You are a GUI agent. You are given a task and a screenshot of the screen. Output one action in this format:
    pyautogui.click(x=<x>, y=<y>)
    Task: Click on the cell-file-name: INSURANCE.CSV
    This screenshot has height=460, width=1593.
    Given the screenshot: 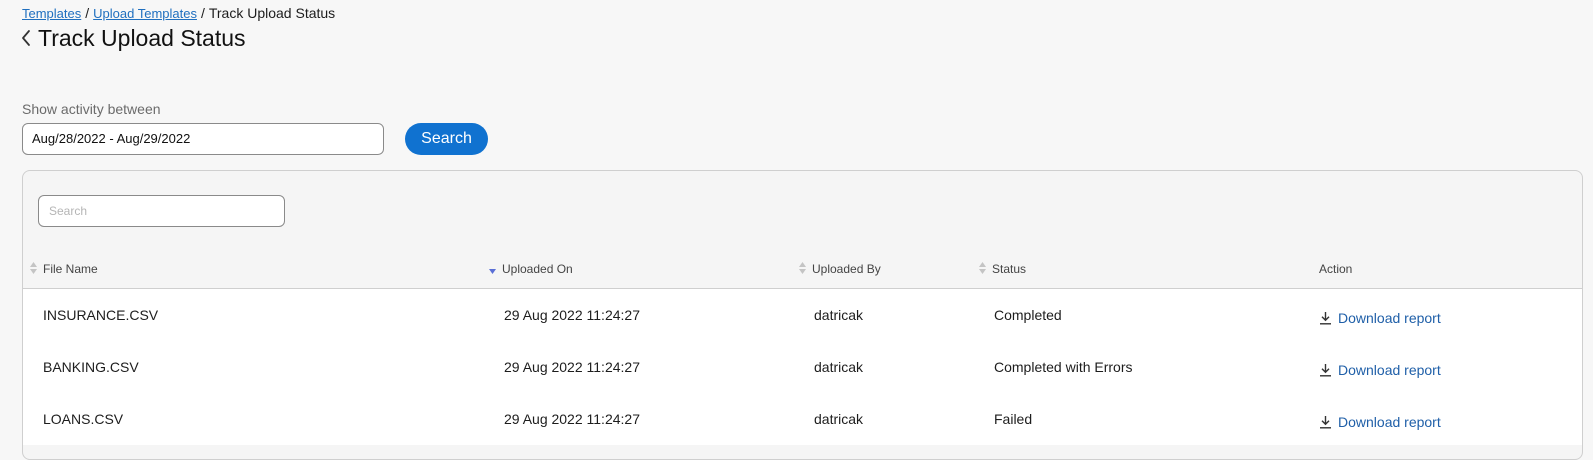 What is the action you would take?
    pyautogui.click(x=101, y=315)
    